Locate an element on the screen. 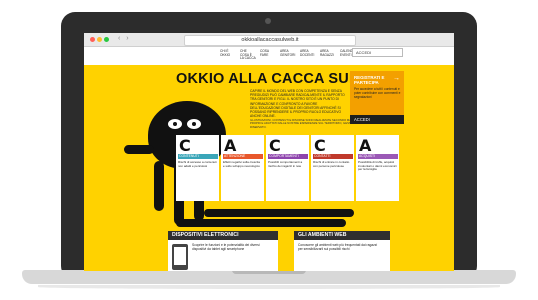  webcam-icon is located at coordinates (268, 21).